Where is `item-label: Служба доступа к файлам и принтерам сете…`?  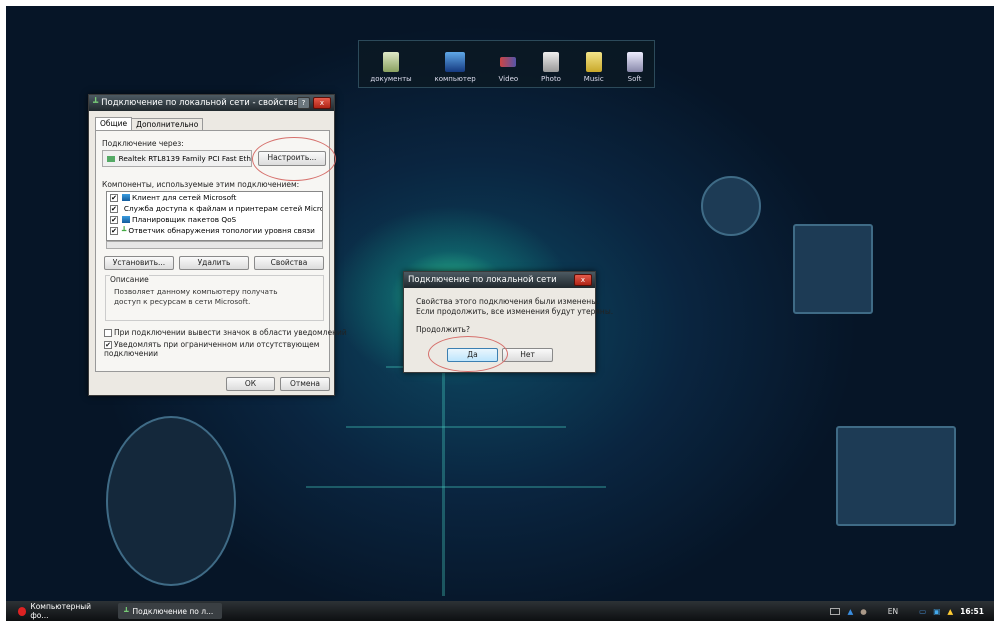
item-label: Служба доступа к файлам и принтерам сете… is located at coordinates (223, 208).